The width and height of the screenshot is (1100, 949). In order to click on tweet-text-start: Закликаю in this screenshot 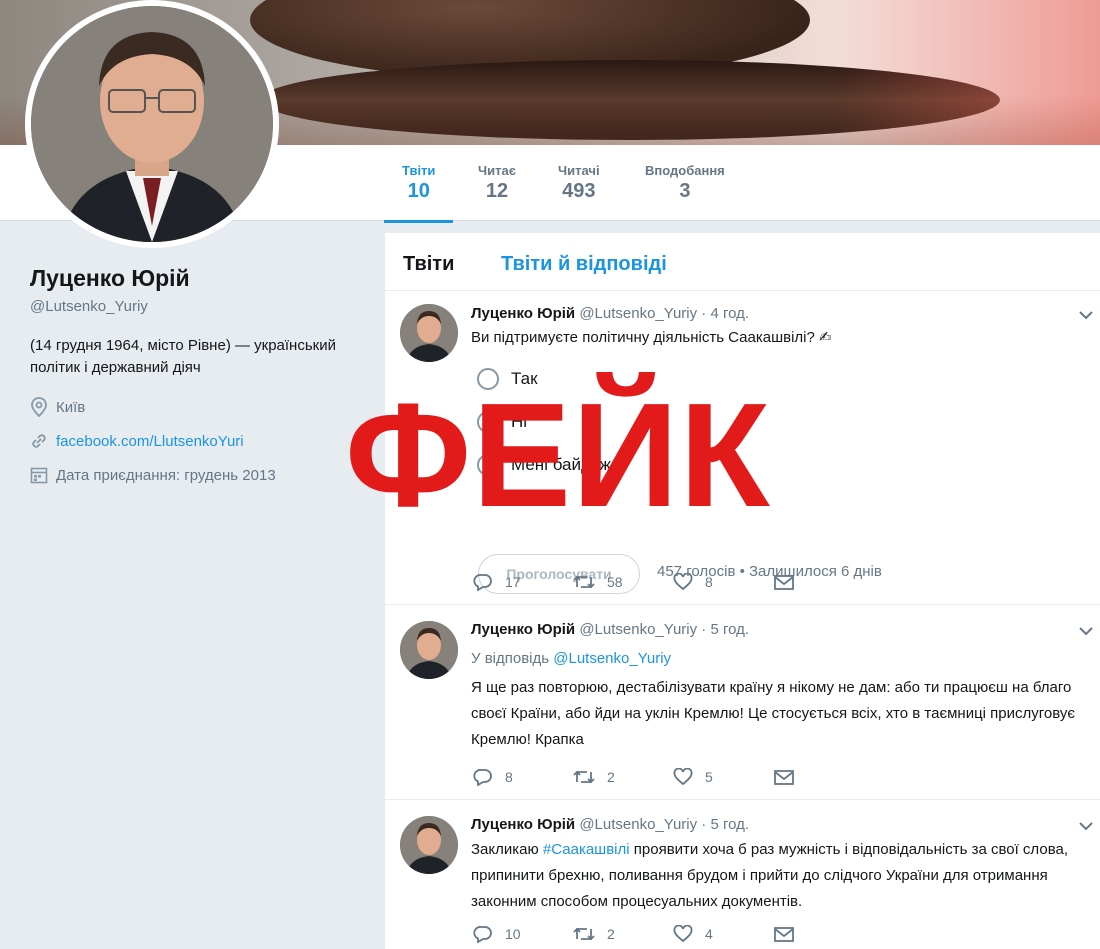, I will do `click(505, 849)`.